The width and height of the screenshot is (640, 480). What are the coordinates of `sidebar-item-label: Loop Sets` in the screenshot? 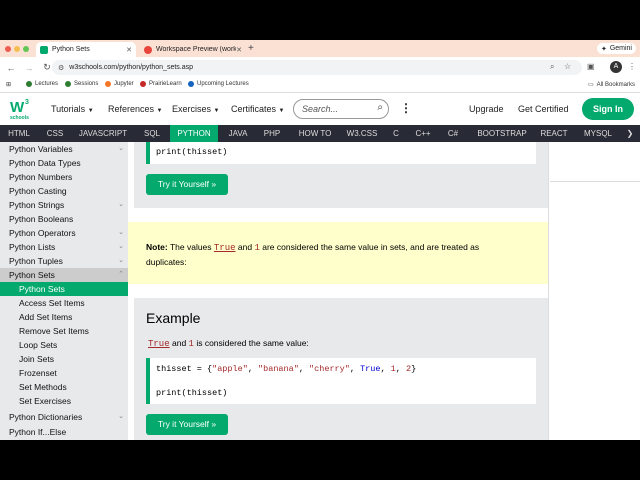 It's located at (38, 345).